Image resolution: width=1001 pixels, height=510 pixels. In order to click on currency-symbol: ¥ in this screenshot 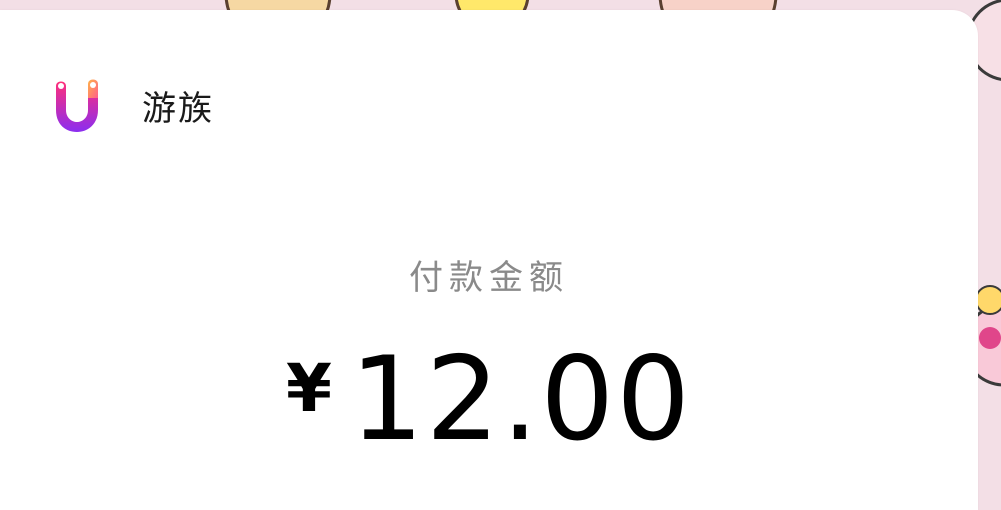, I will do `click(308, 388)`.